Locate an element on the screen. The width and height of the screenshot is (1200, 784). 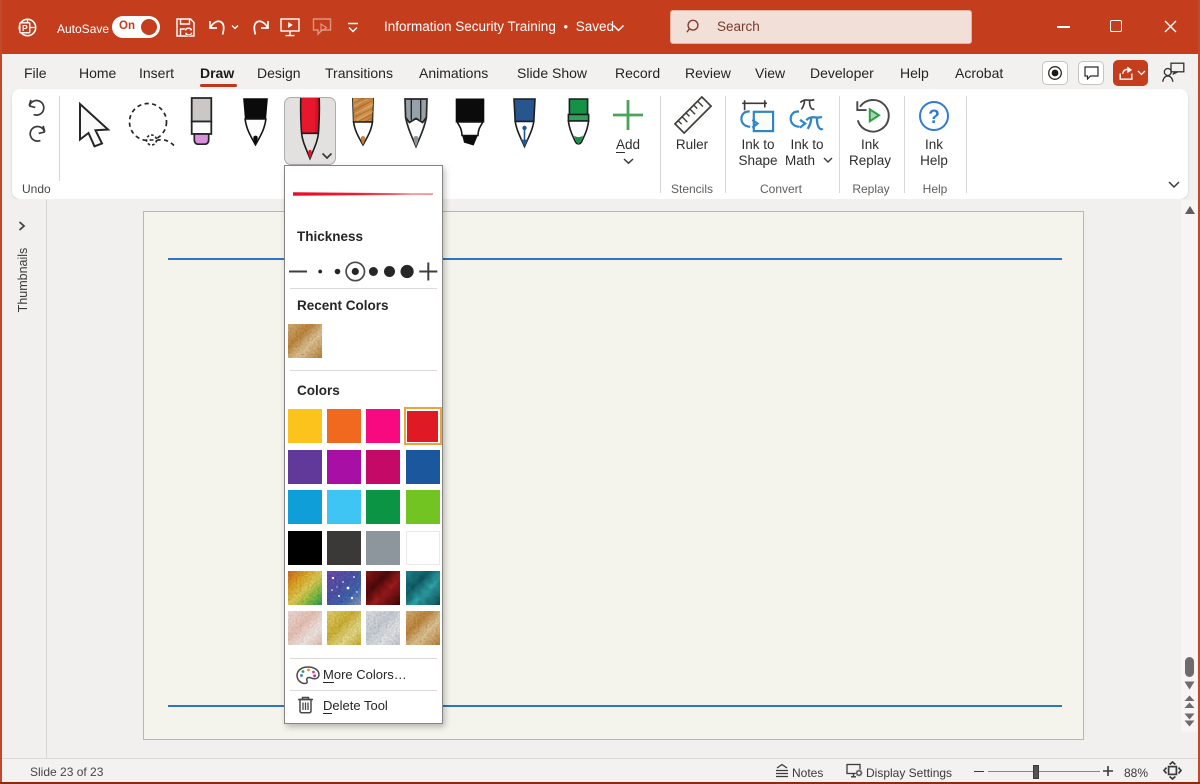
svg-text: P is located at coordinates (25, 28).